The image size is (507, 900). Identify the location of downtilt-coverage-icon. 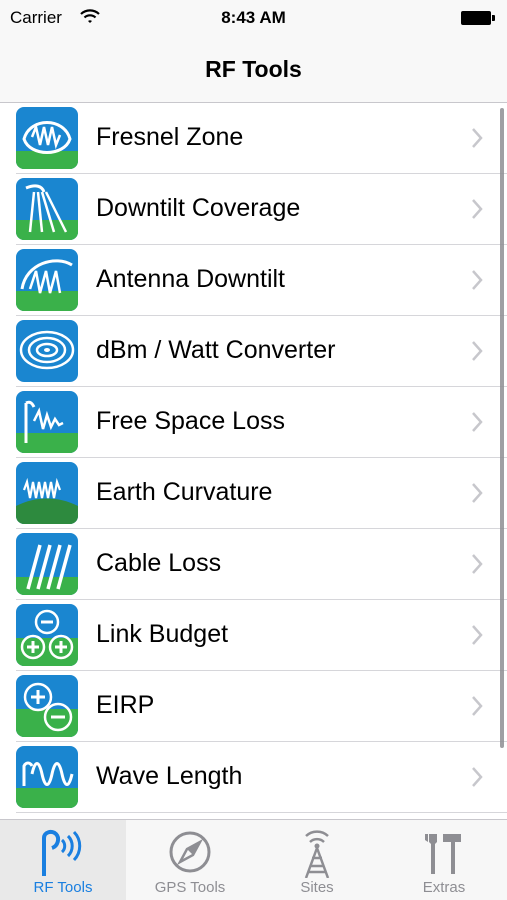
(47, 209).